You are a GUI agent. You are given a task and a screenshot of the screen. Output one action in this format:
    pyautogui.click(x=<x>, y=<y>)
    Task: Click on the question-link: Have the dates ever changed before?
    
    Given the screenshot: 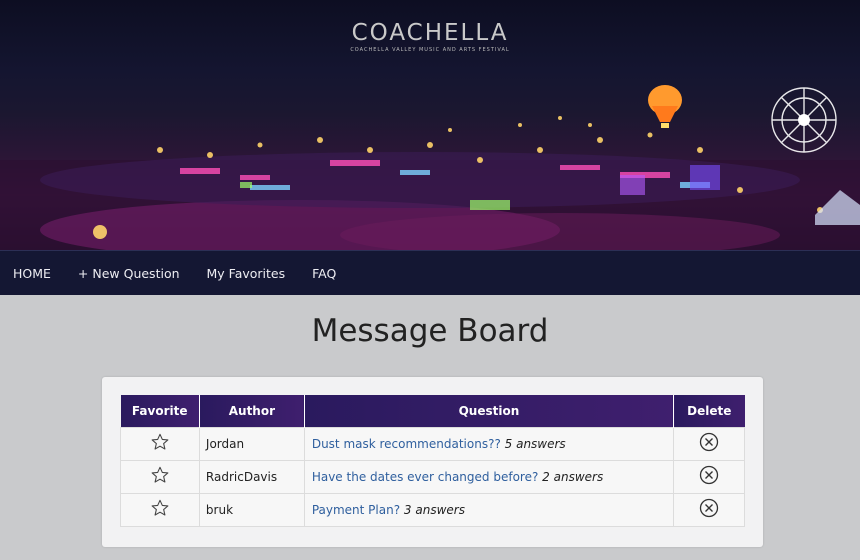 What is the action you would take?
    pyautogui.click(x=425, y=477)
    